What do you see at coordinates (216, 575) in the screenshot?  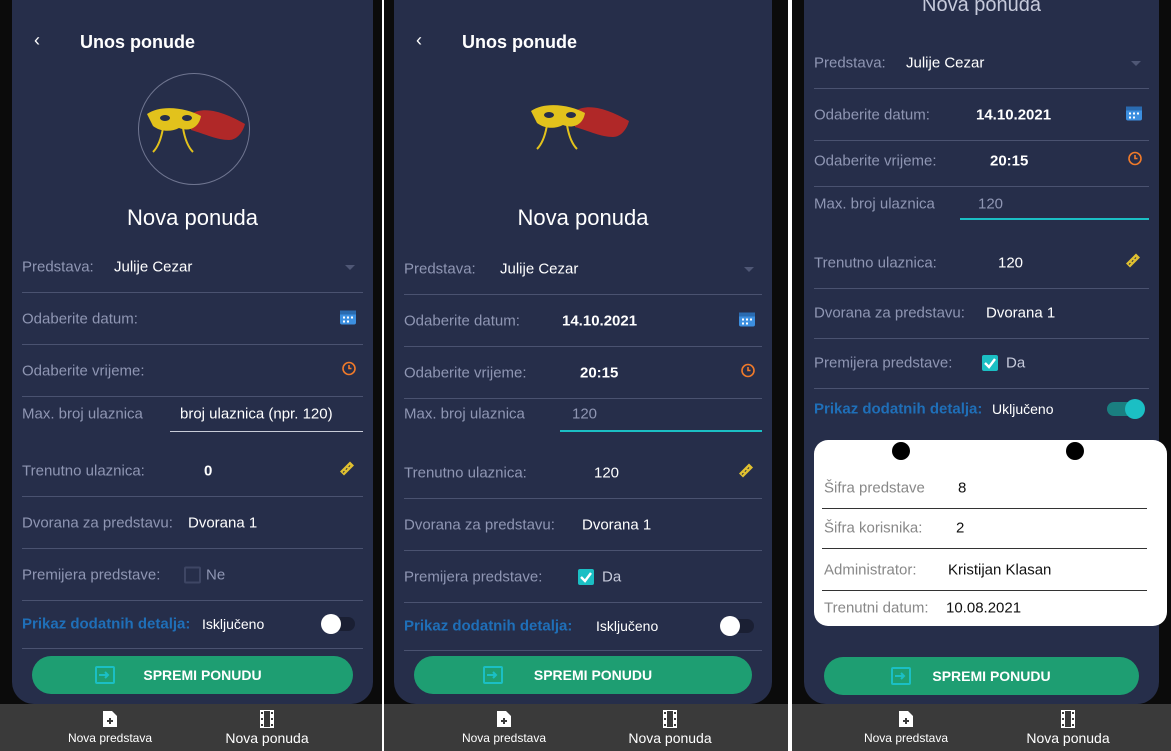 I see `premijera-text: Ne` at bounding box center [216, 575].